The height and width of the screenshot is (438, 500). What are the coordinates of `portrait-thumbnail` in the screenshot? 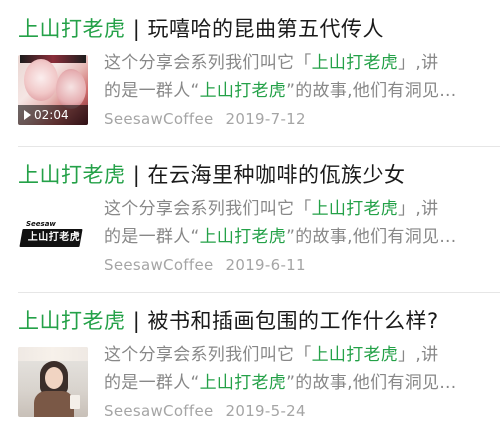 It's located at (53, 382).